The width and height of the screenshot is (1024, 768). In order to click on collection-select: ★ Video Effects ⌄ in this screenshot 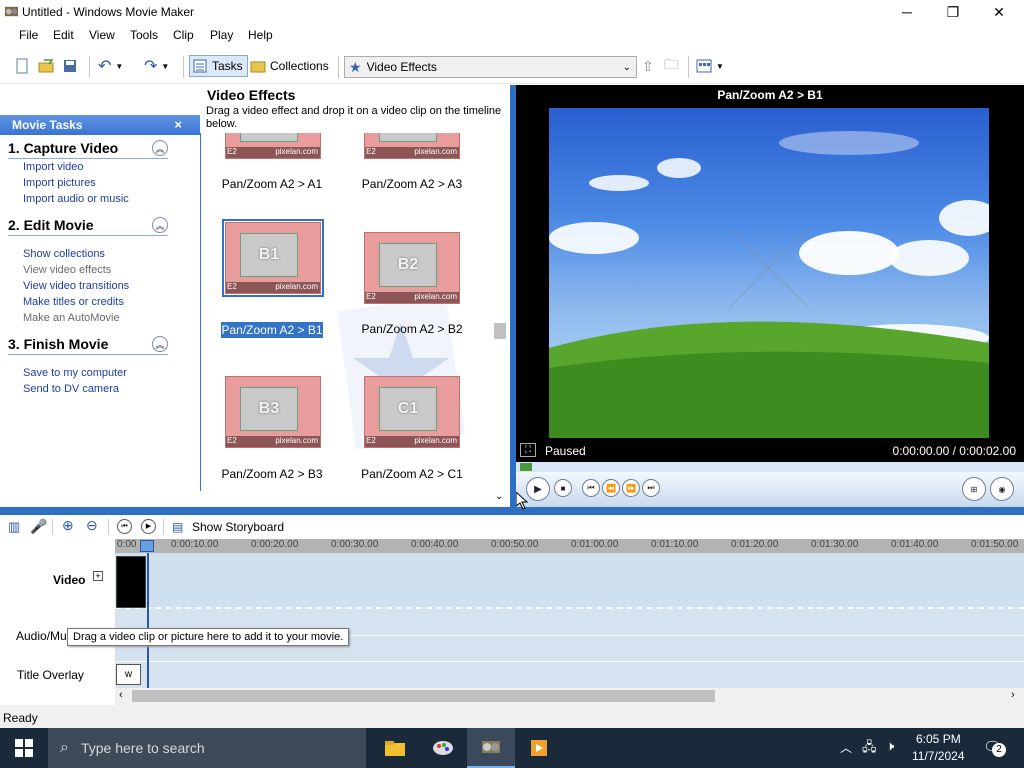, I will do `click(490, 67)`.